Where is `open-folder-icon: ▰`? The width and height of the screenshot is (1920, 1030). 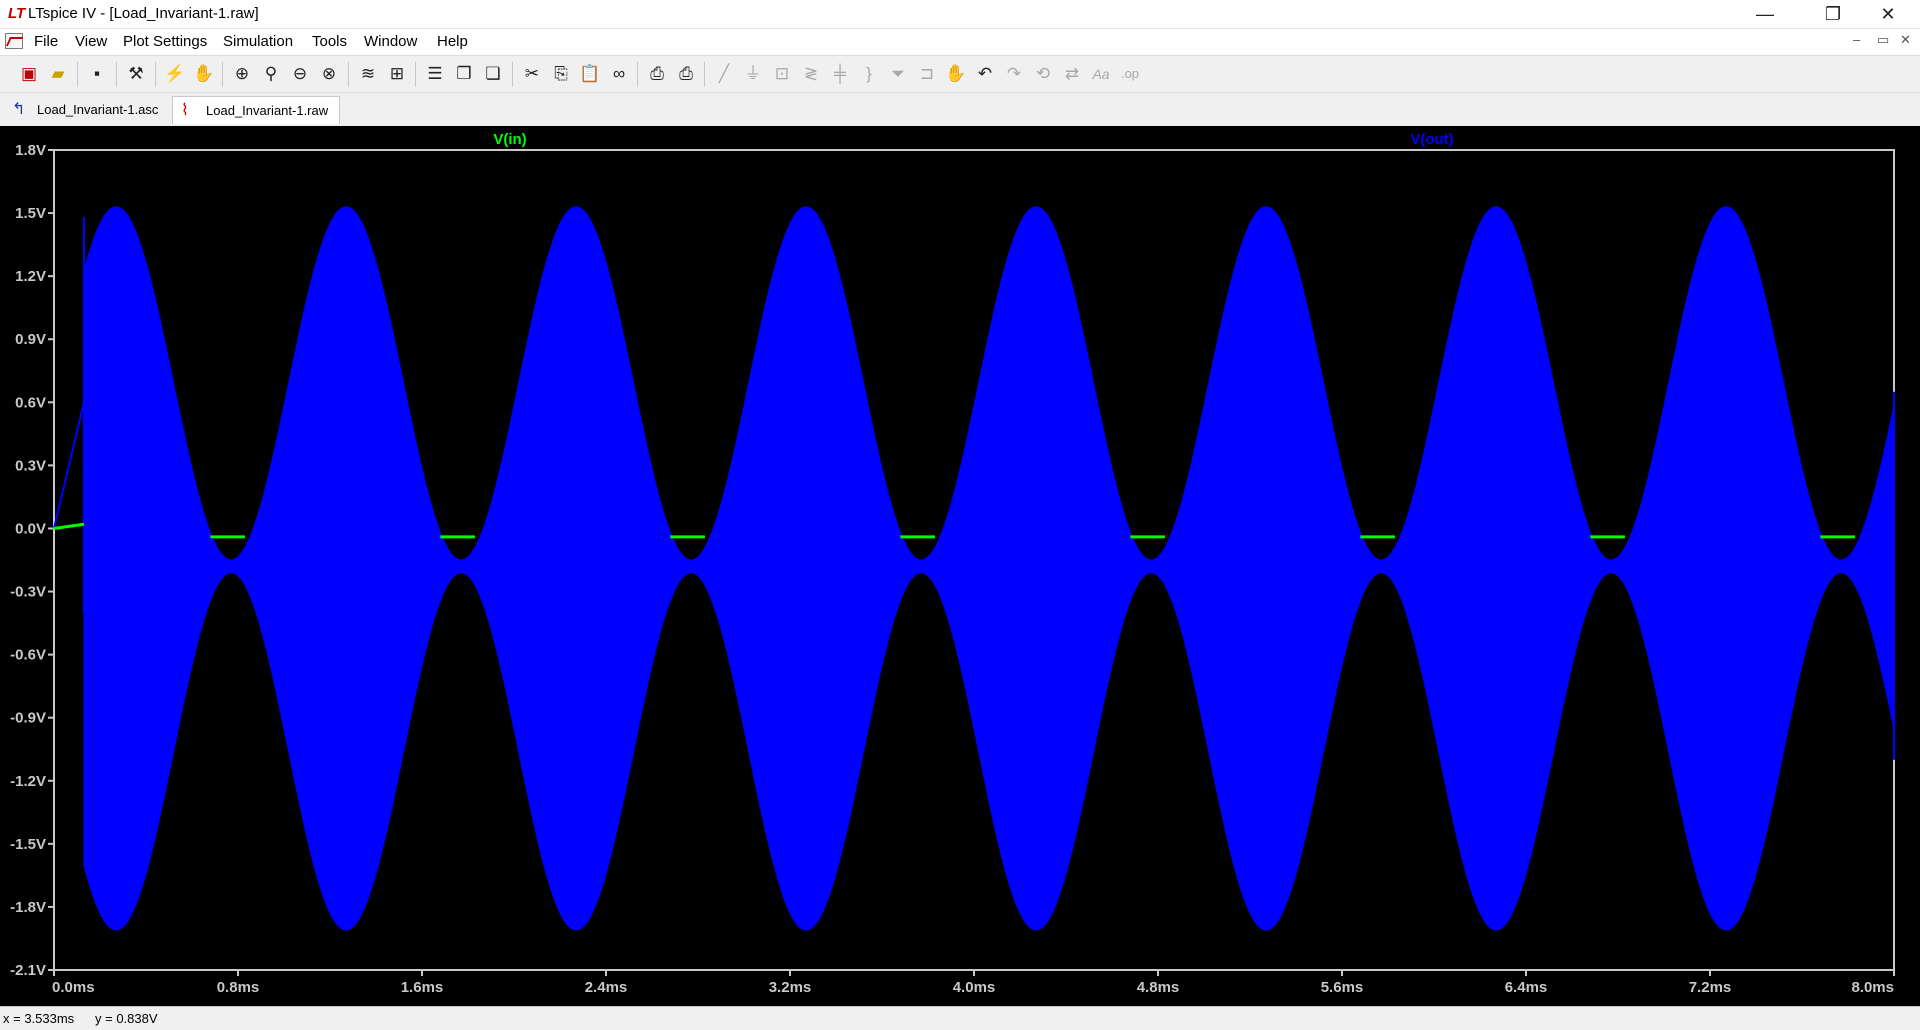 open-folder-icon: ▰ is located at coordinates (58, 74).